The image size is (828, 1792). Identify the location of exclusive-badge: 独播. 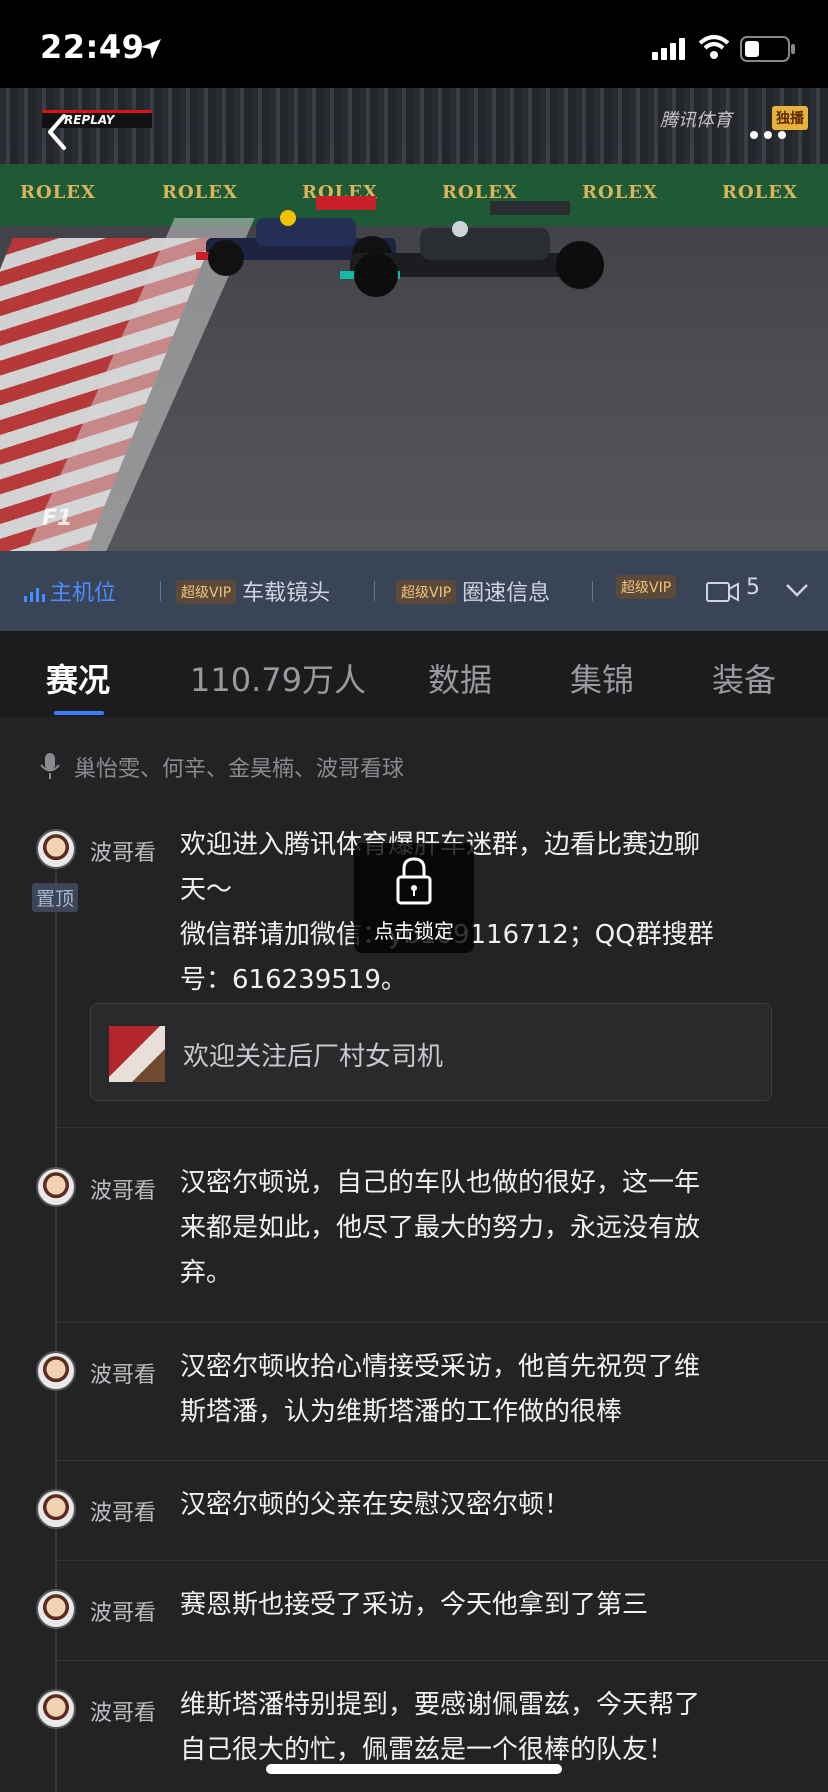
(790, 118).